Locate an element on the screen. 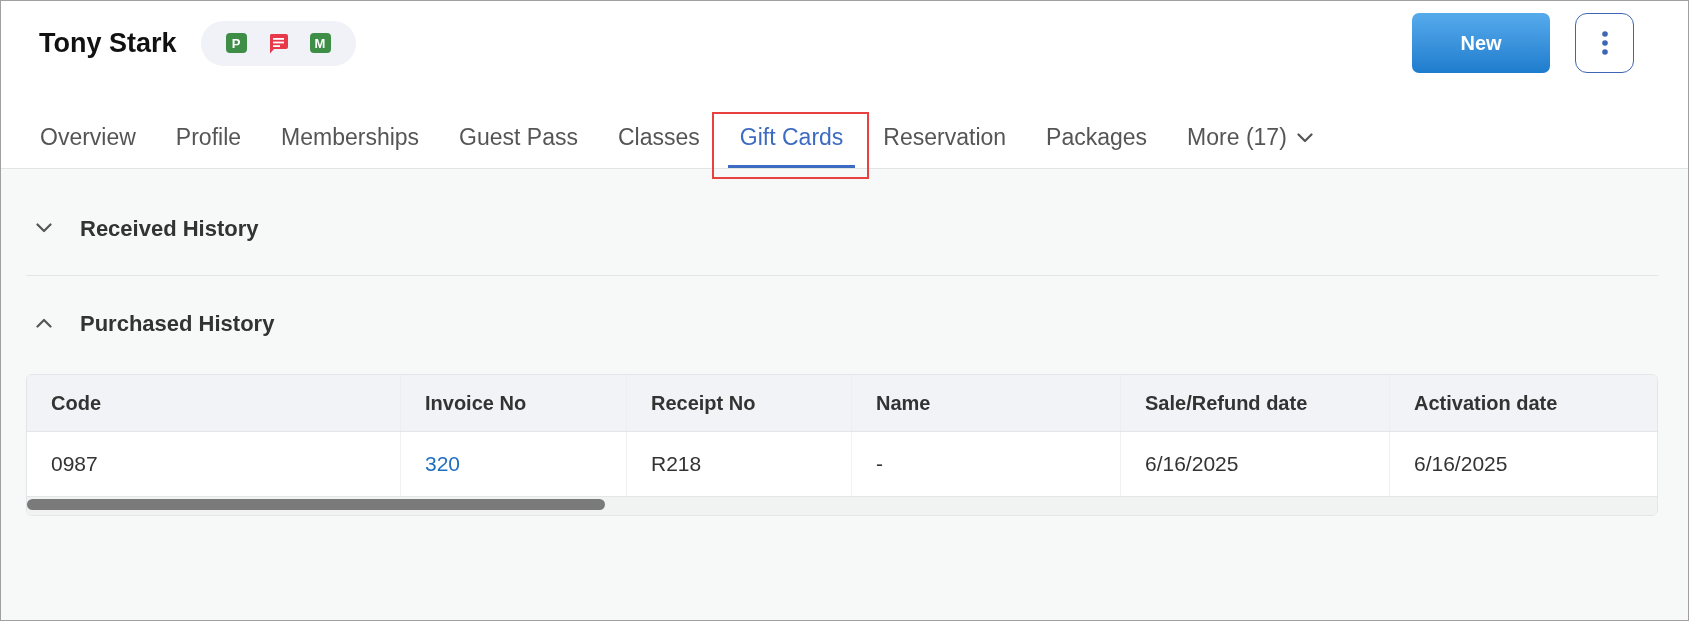 Image resolution: width=1689 pixels, height=621 pixels. letter-badge: P is located at coordinates (236, 43).